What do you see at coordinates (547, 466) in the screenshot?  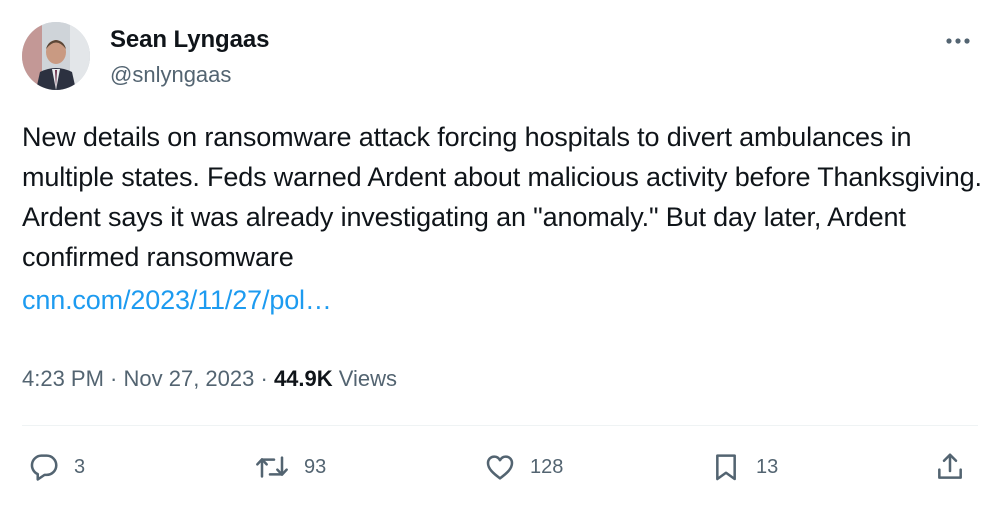 I see `like-count: 128` at bounding box center [547, 466].